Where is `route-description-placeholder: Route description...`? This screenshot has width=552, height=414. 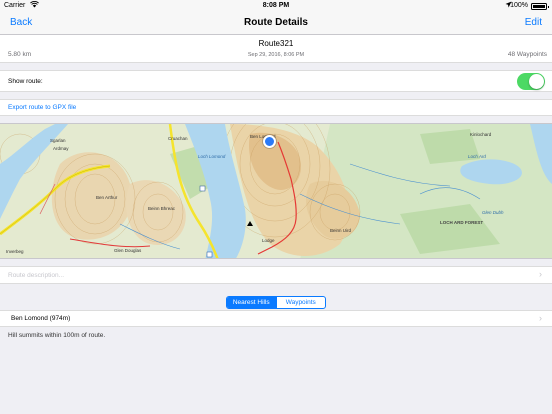
route-description-placeholder: Route description... is located at coordinates (36, 275).